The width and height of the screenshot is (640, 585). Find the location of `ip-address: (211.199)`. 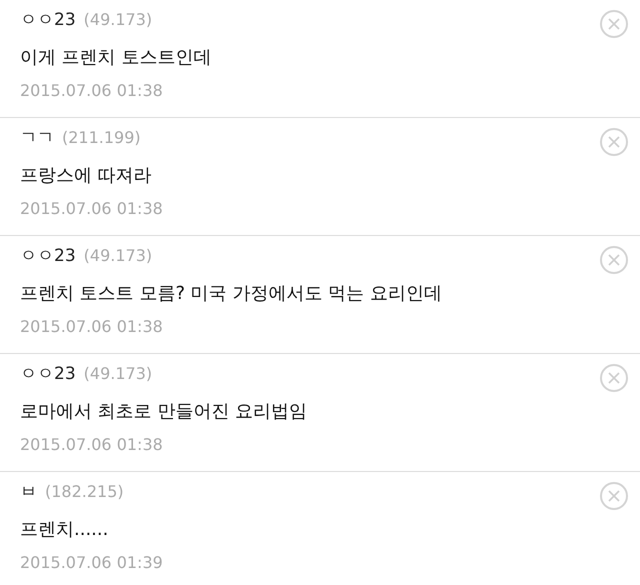

ip-address: (211.199) is located at coordinates (101, 138).